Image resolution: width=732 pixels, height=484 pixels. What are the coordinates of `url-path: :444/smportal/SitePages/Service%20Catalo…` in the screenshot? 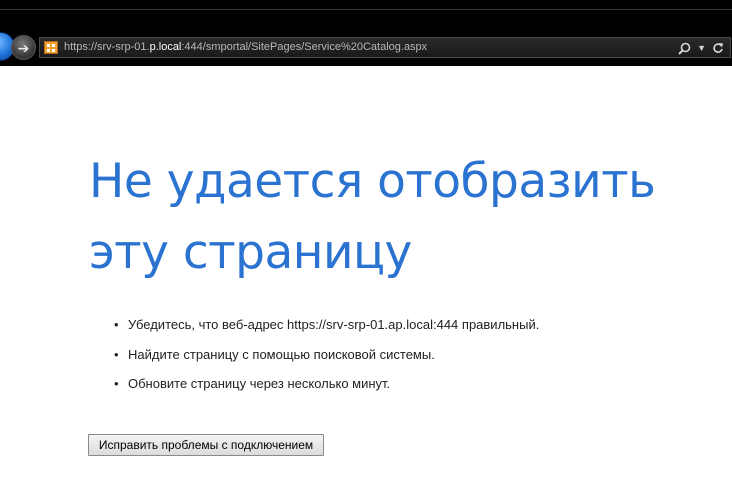 It's located at (304, 47).